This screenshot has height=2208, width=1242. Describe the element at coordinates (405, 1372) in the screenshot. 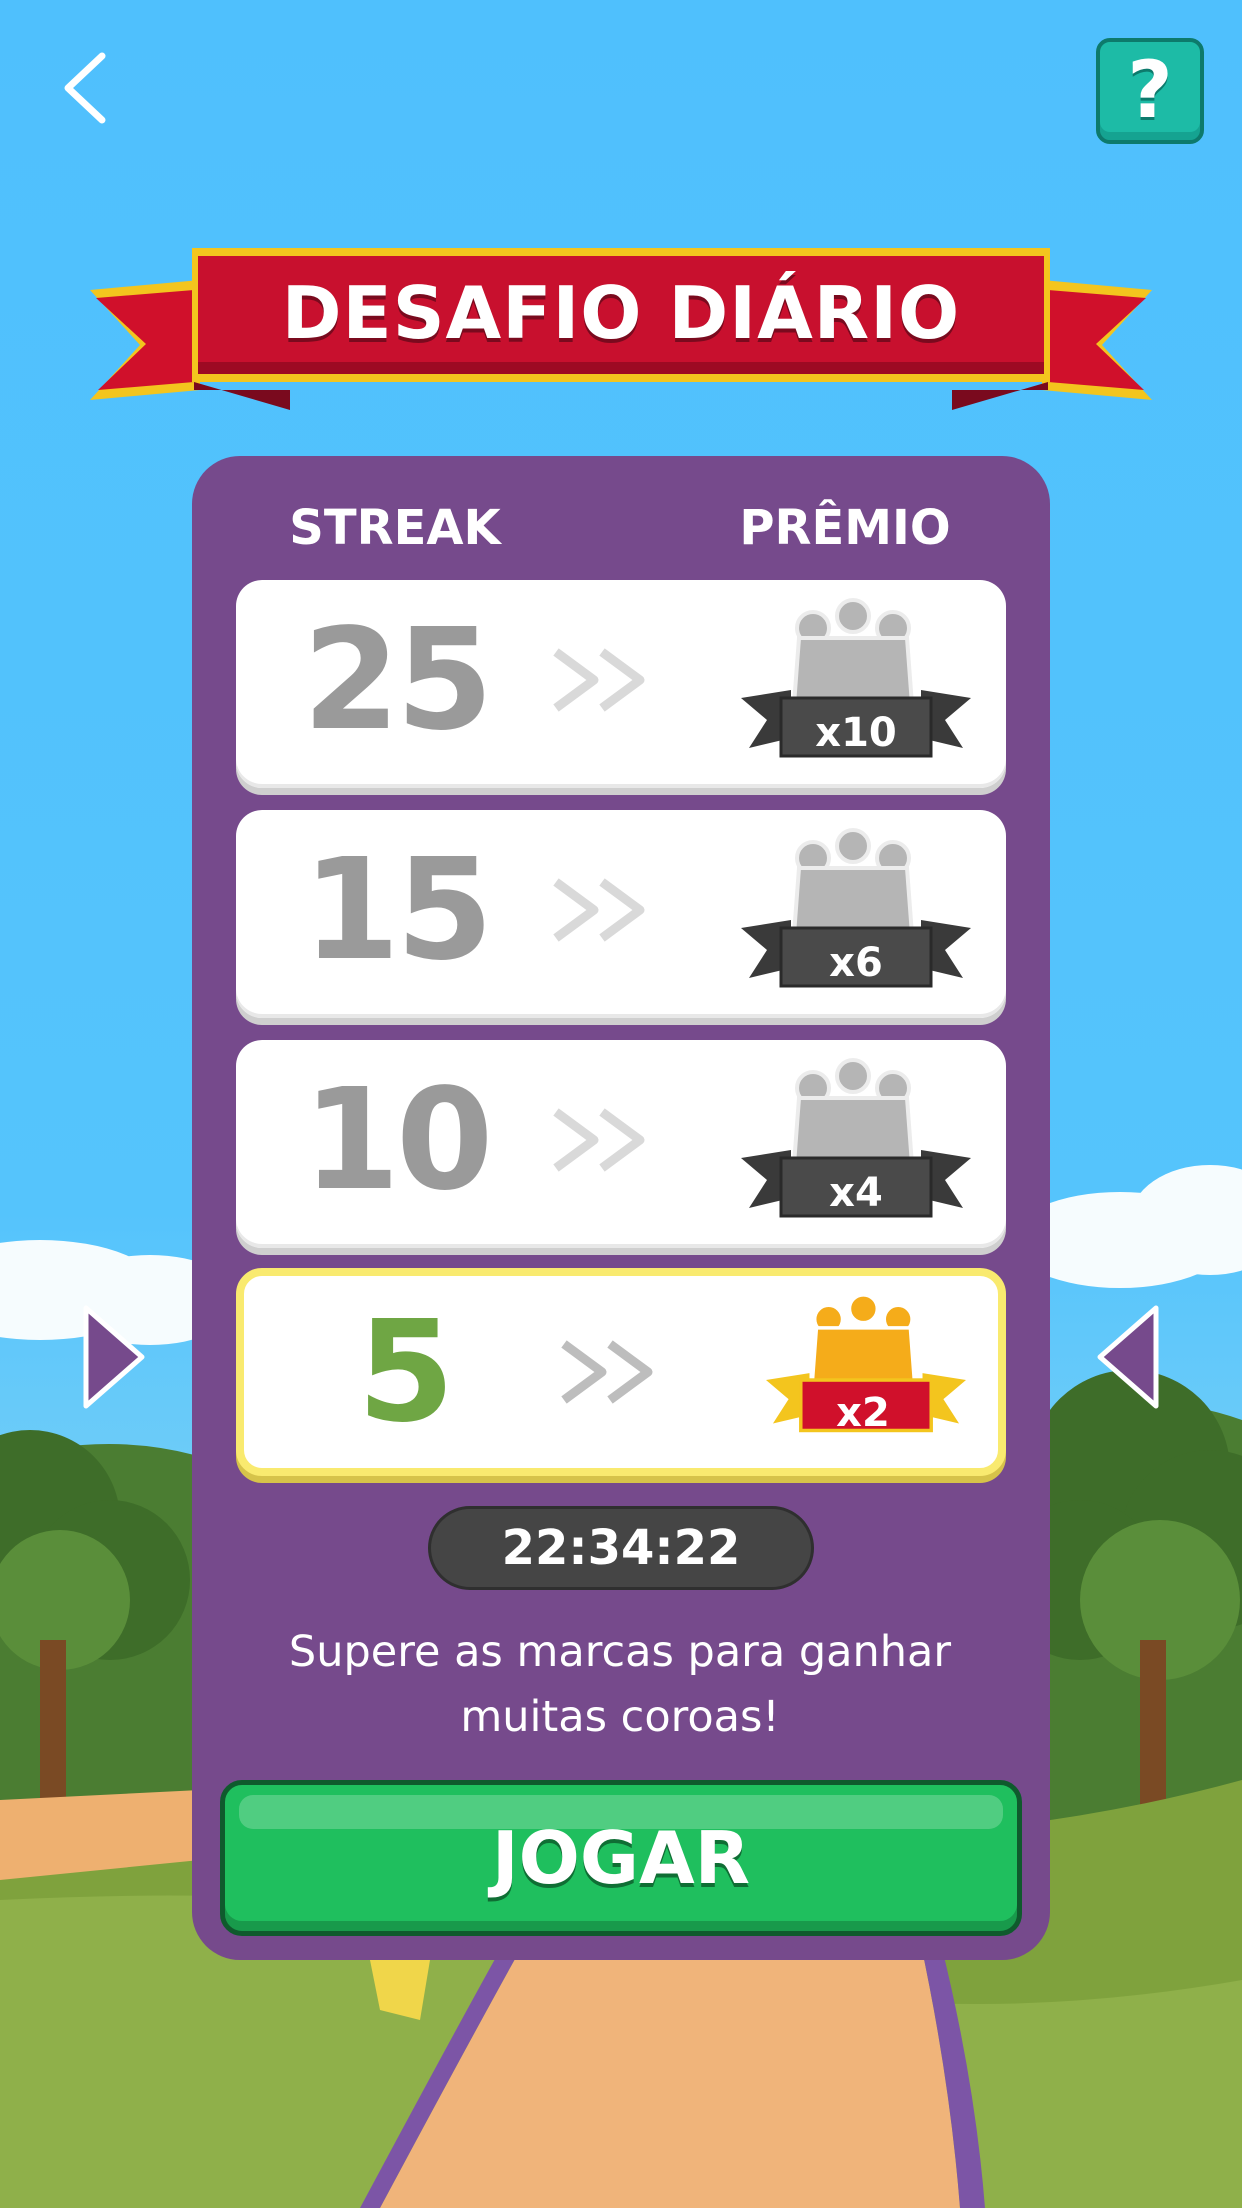

I see `streak-value: 5` at that location.